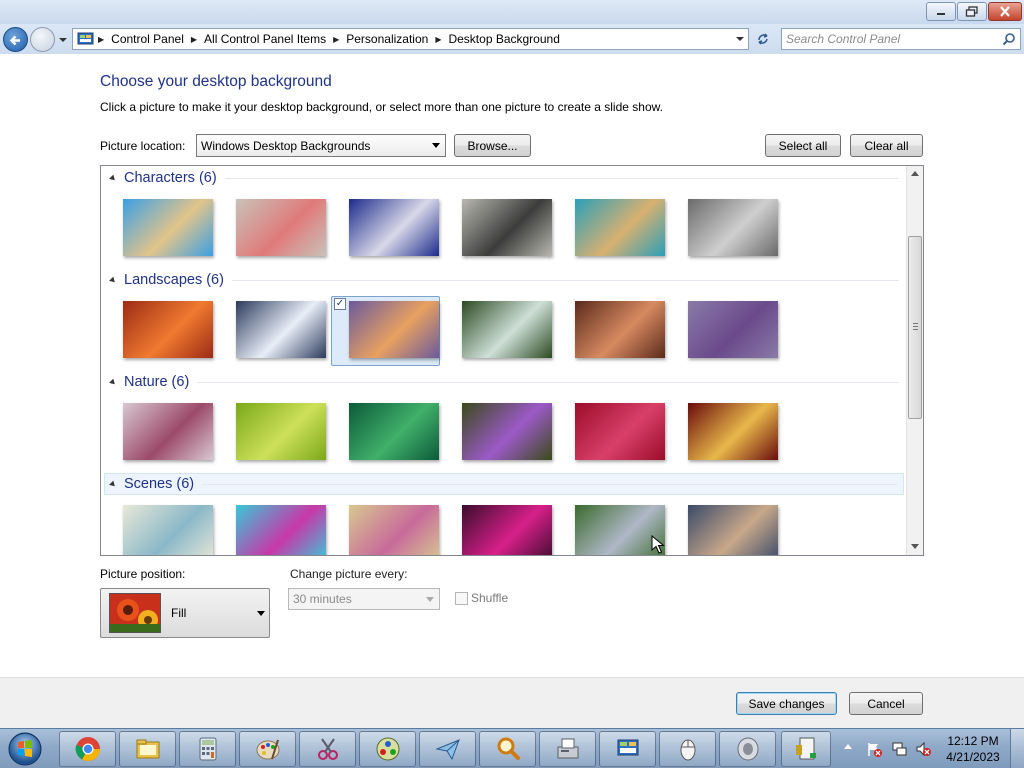  I want to click on group-label: Landscapes (6), so click(174, 280).